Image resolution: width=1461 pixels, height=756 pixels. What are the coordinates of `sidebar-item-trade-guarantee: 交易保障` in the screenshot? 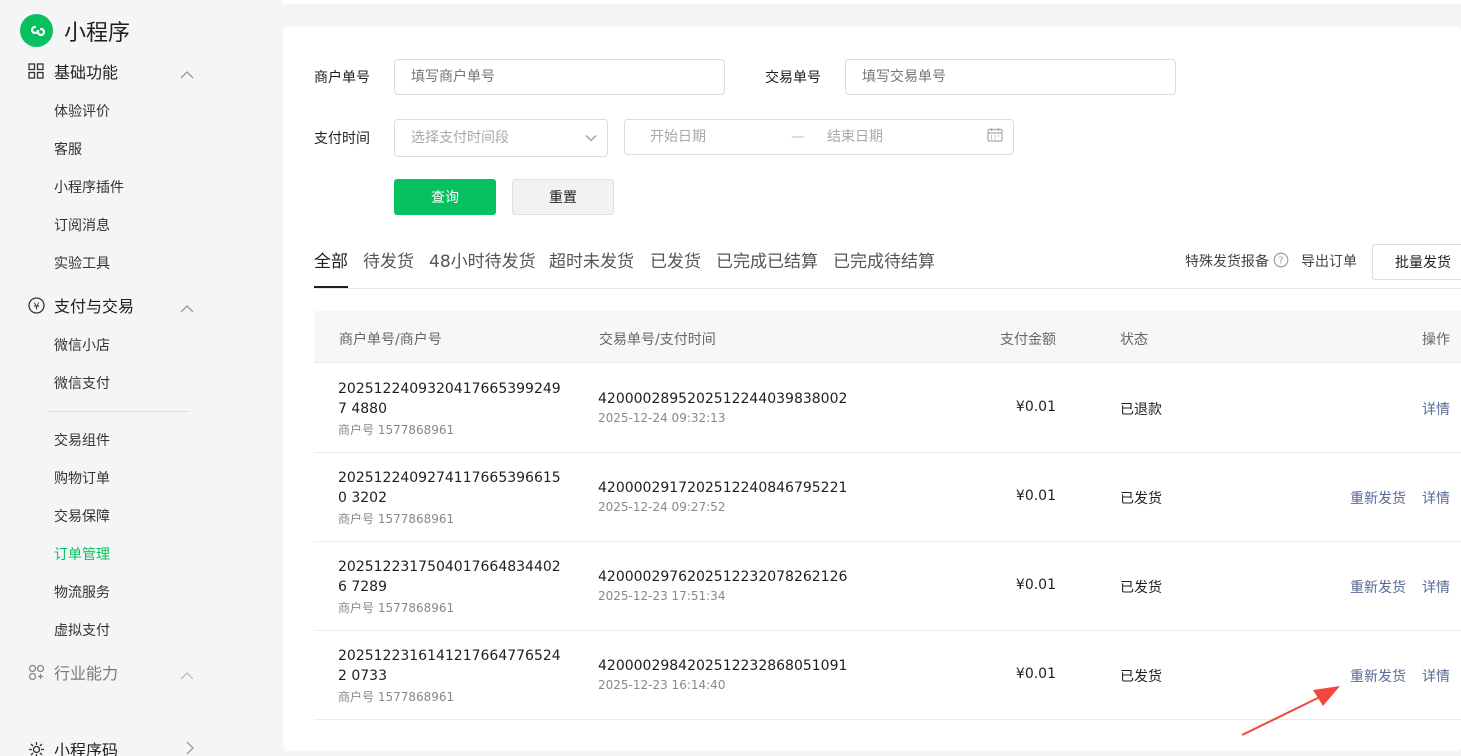 It's located at (82, 517).